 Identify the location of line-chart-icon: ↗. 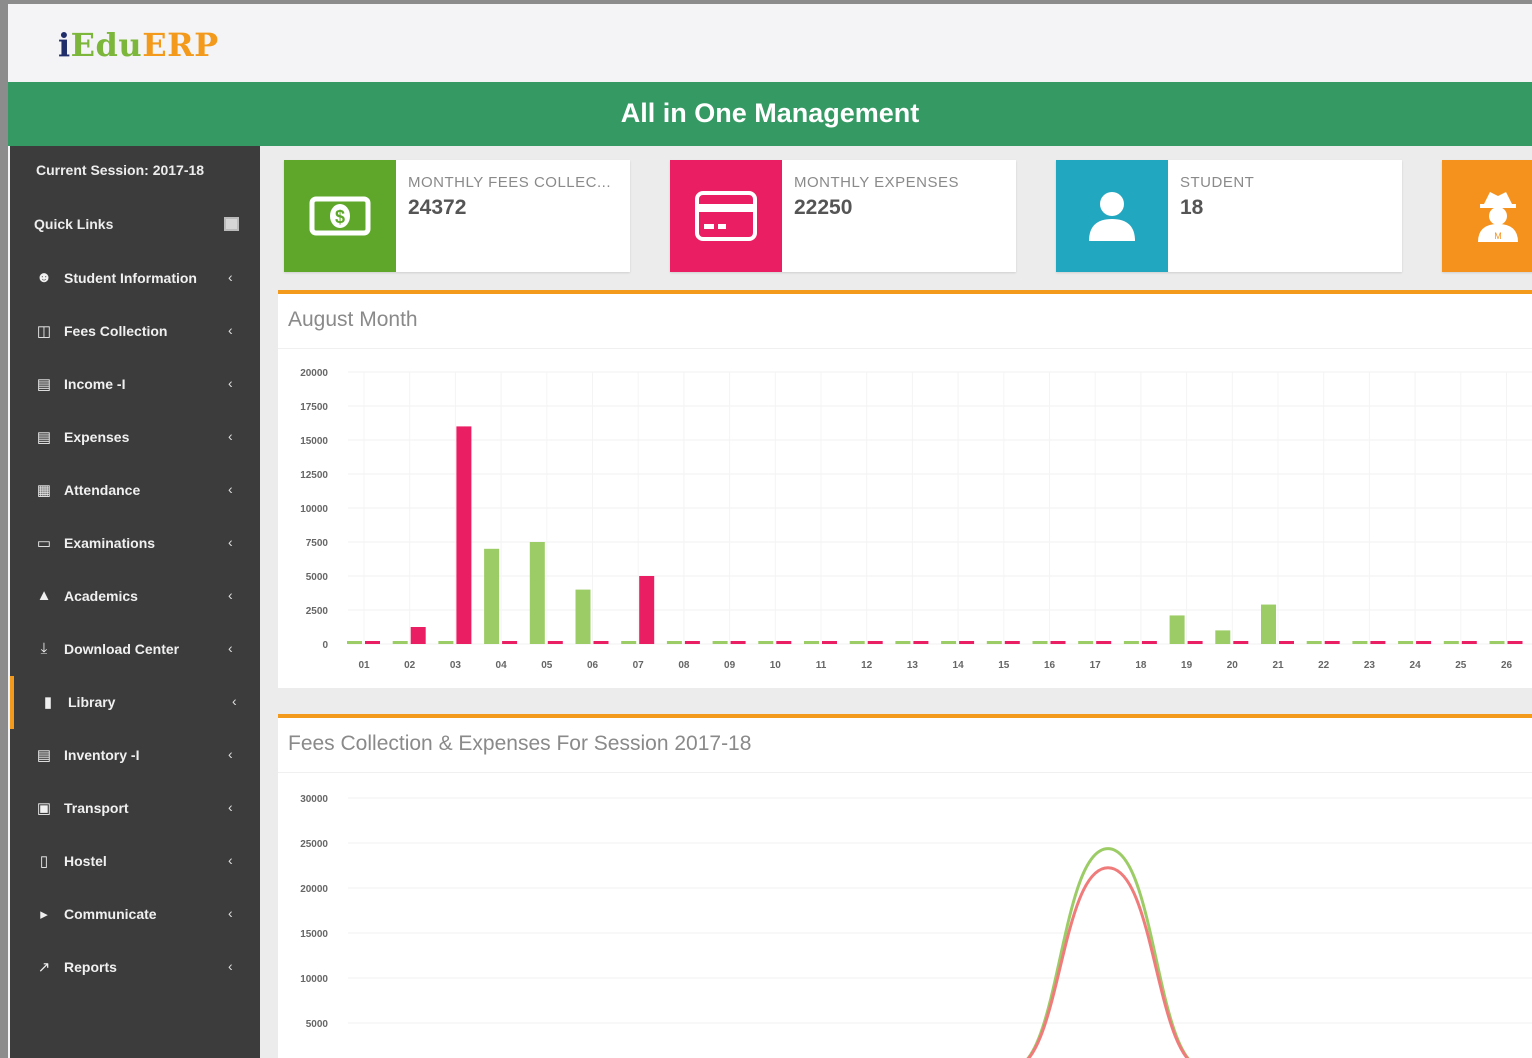
(44, 967).